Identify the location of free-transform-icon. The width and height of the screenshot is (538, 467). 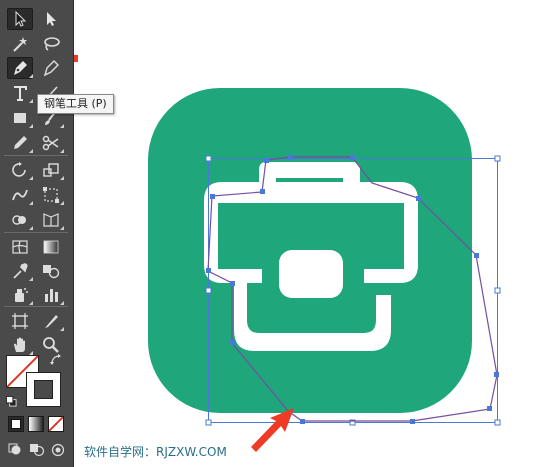
(51, 195).